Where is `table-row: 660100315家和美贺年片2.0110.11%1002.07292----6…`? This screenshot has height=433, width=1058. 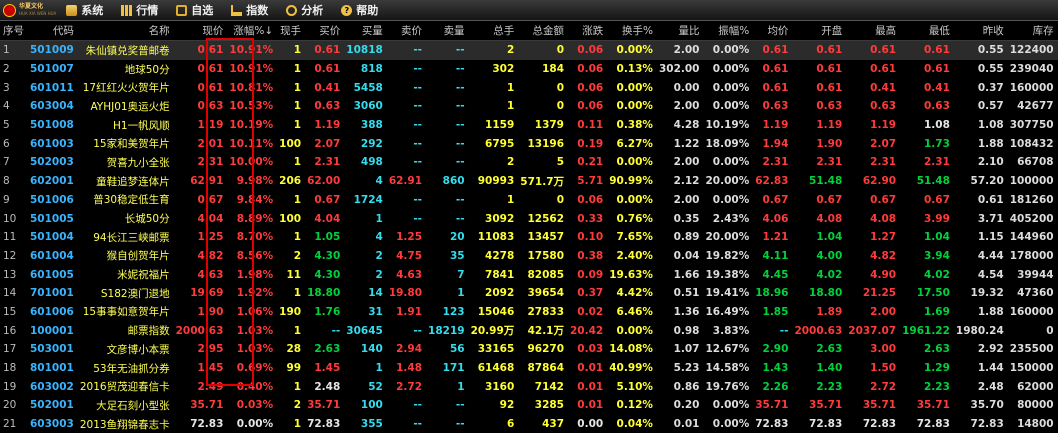 table-row: 660100315家和美贺年片2.0110.11%1002.07292----6… is located at coordinates (529, 143).